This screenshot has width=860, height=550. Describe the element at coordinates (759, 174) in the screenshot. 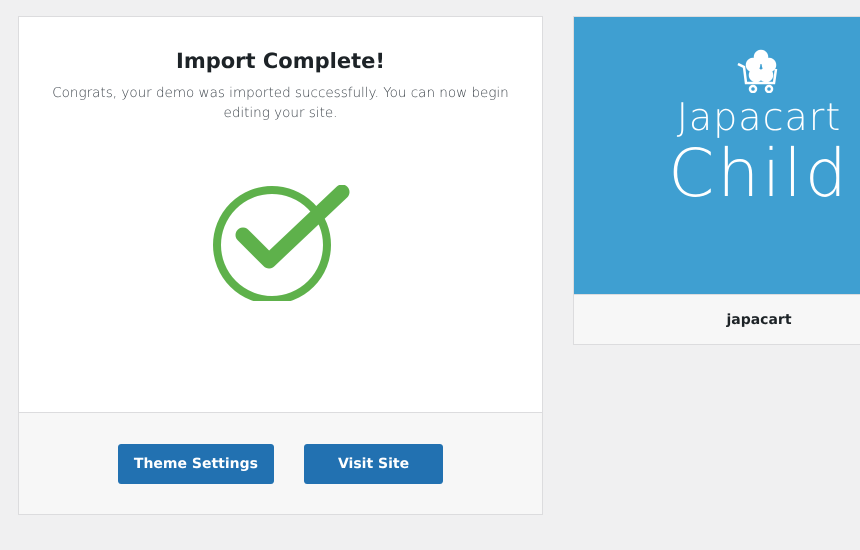

I see `logo-text: Child` at that location.